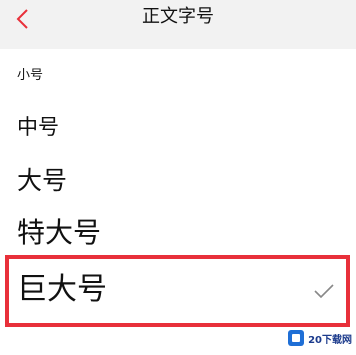  What do you see at coordinates (62, 289) in the screenshot?
I see `option-label: 巨大号` at bounding box center [62, 289].